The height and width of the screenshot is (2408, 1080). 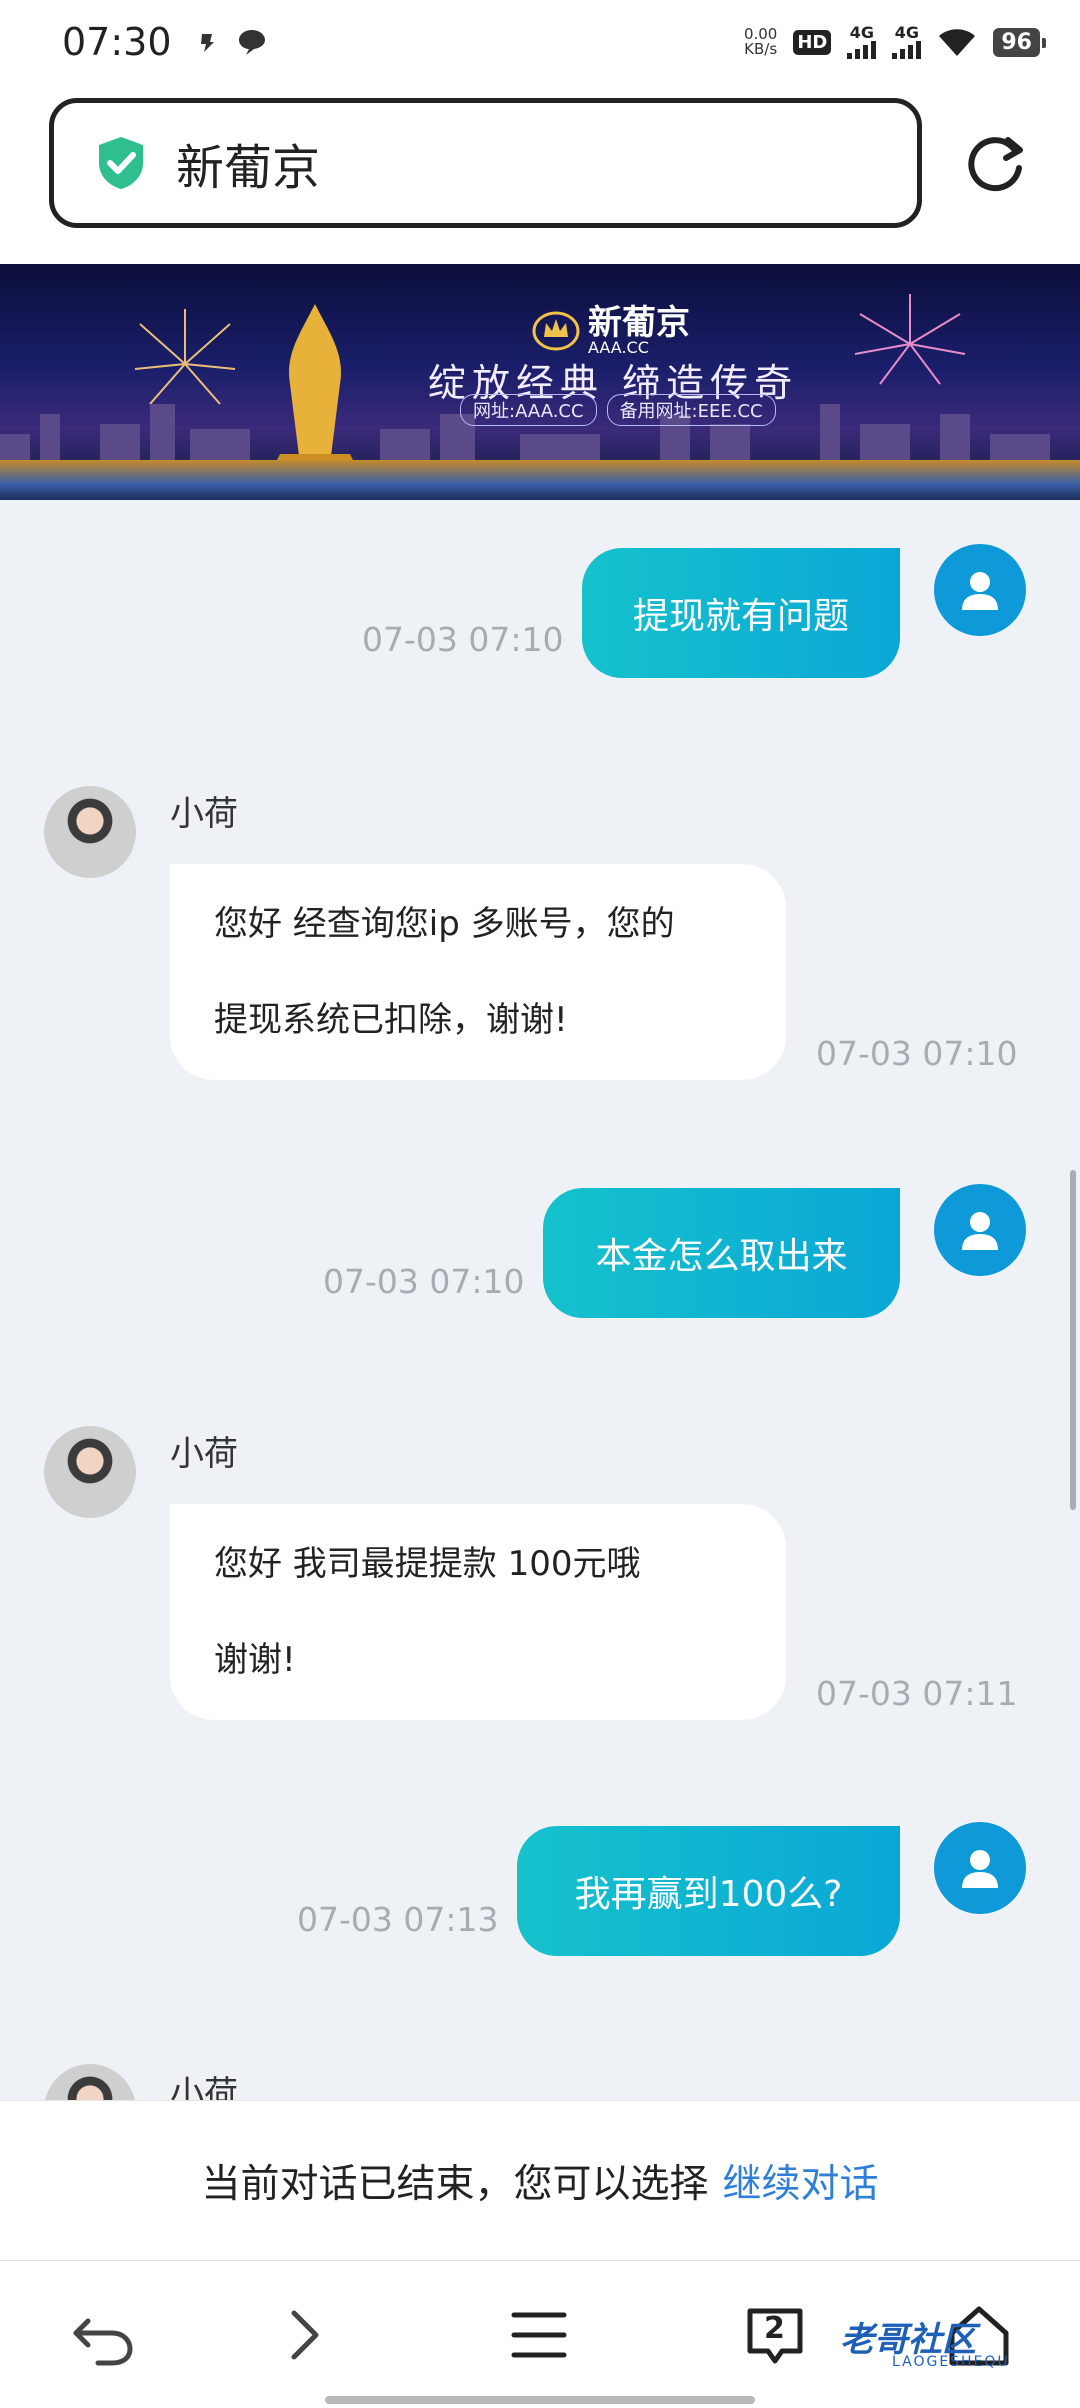 What do you see at coordinates (528, 410) in the screenshot?
I see `banner-url-main: 网址:AAA.CC` at bounding box center [528, 410].